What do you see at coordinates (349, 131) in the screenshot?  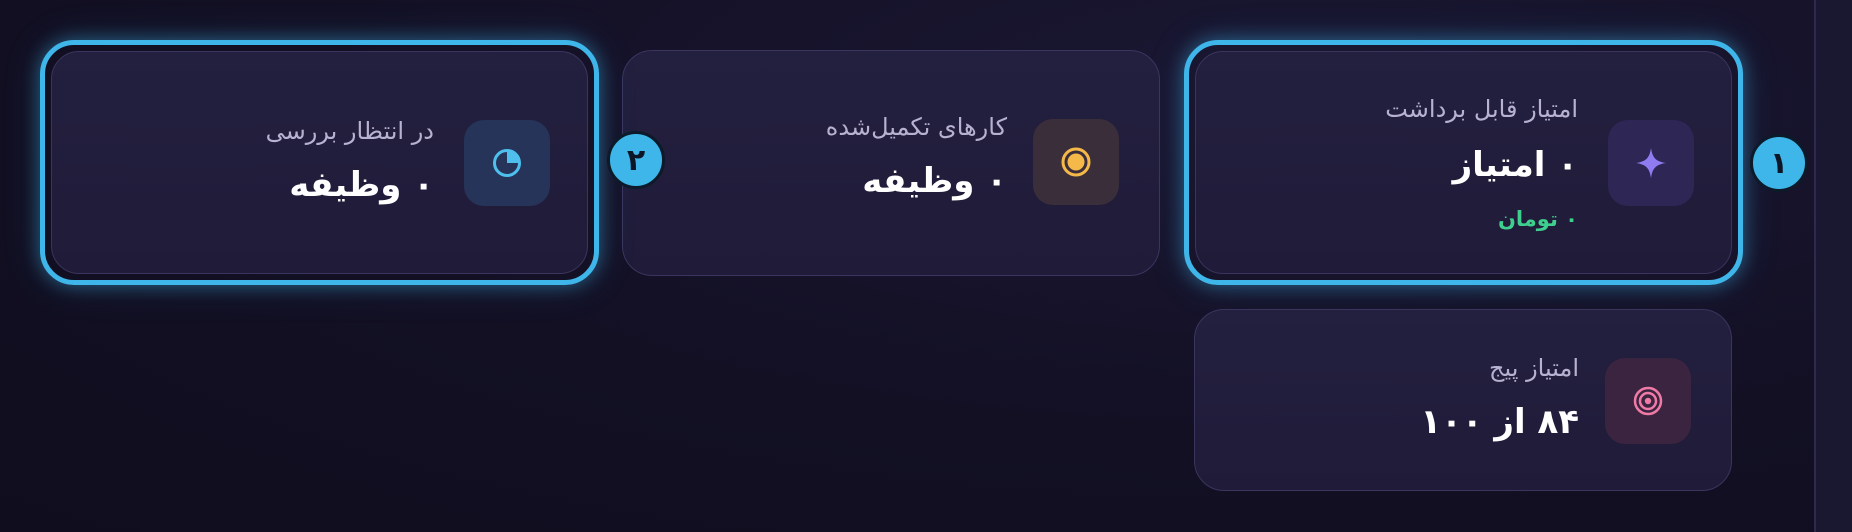 I see `pending-review-label: در انتظار بررسی` at bounding box center [349, 131].